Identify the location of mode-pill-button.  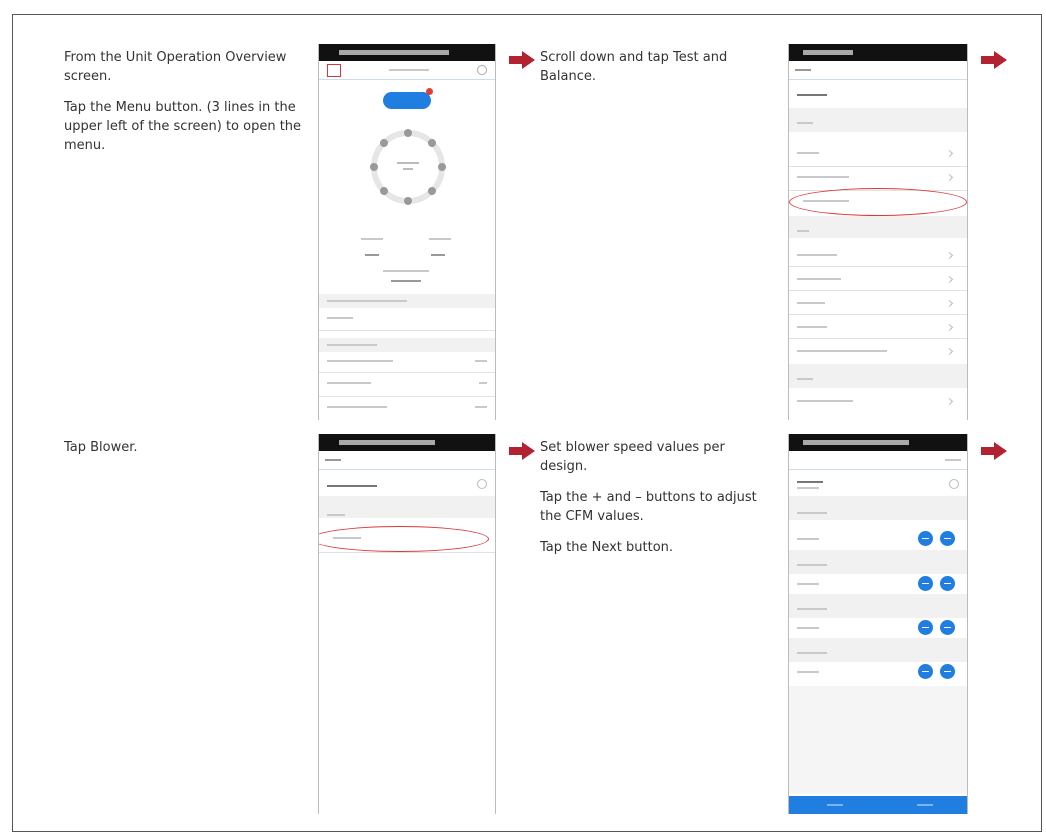
(407, 100).